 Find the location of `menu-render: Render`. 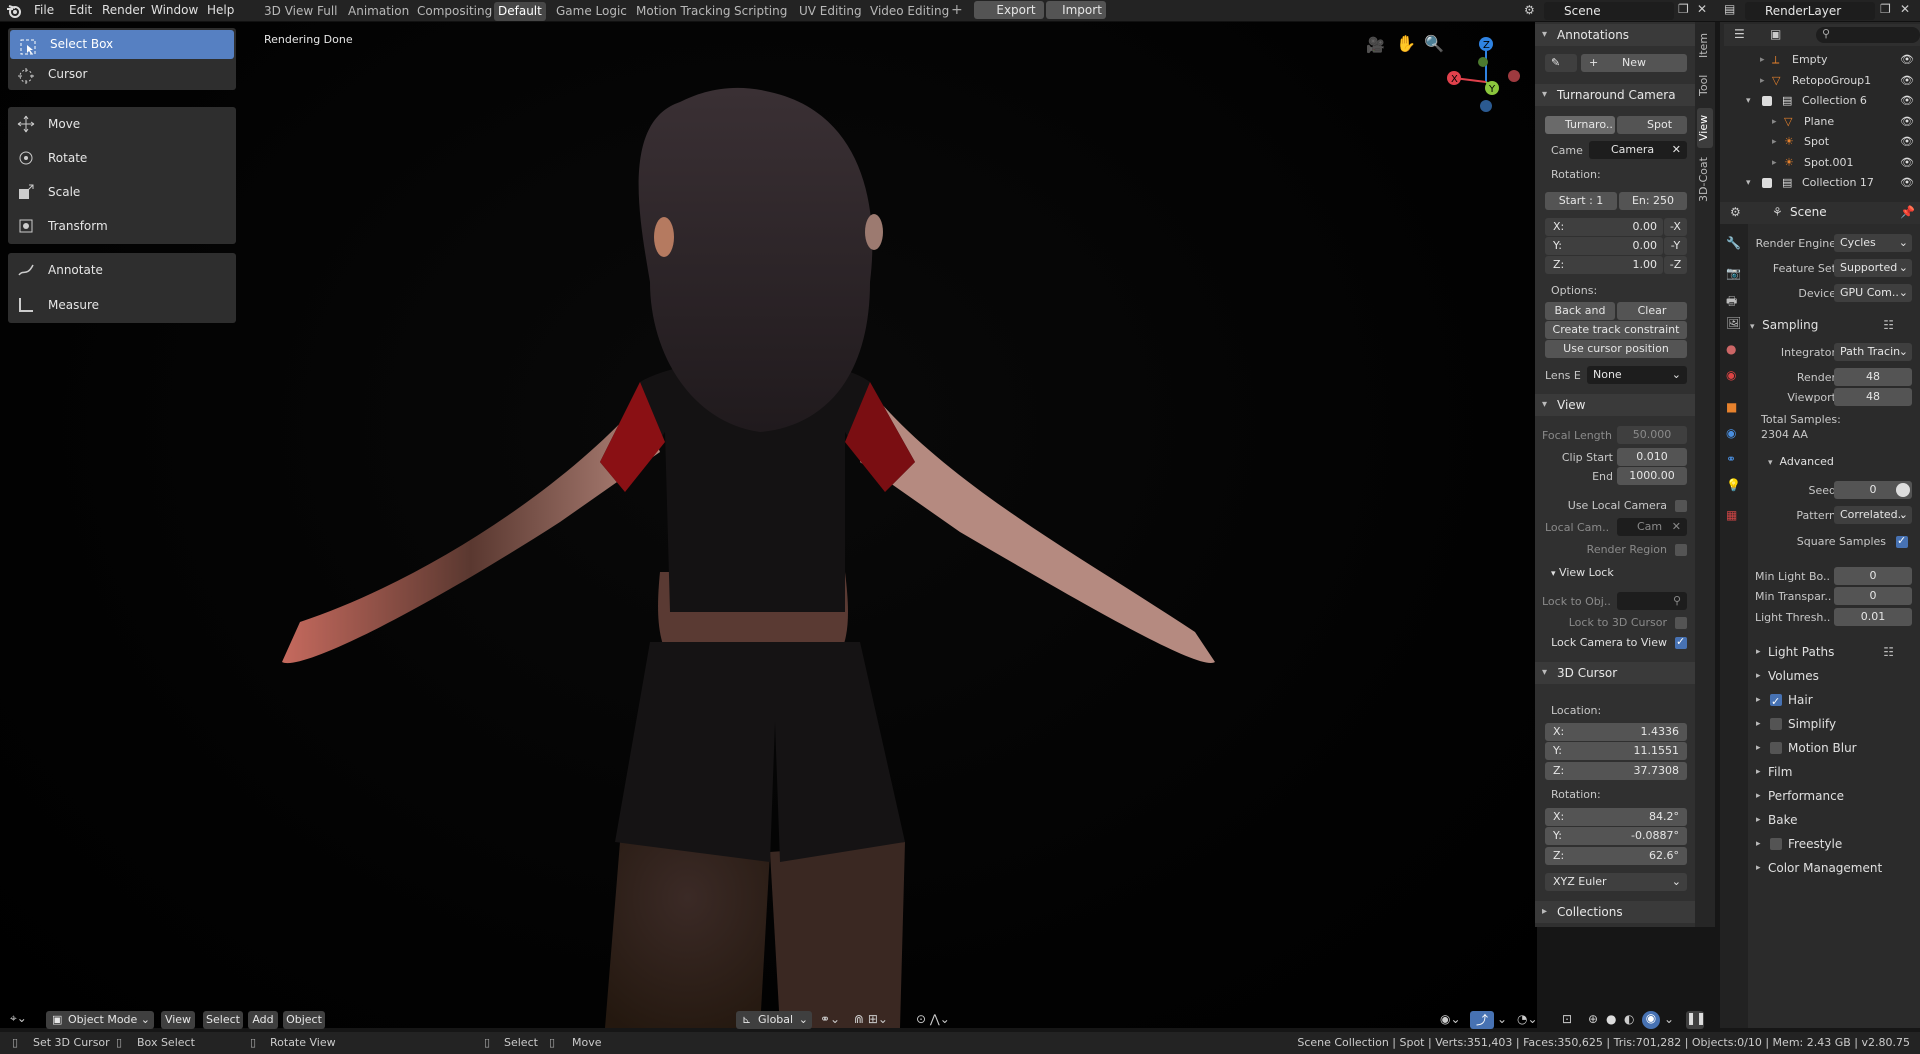

menu-render: Render is located at coordinates (123, 10).